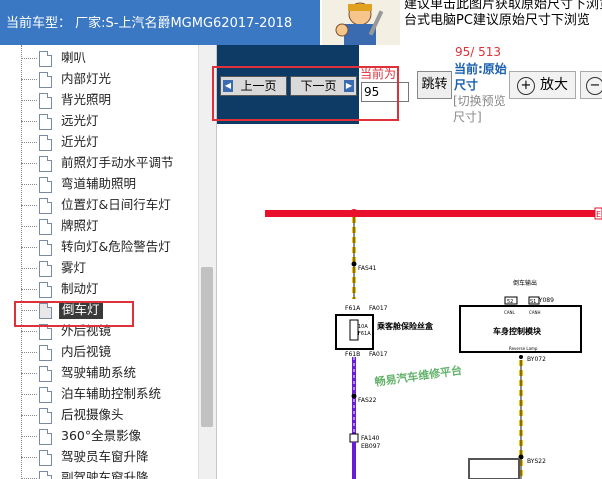 The height and width of the screenshot is (479, 602). What do you see at coordinates (74, 314) in the screenshot?
I see `selected-item-highlight-box` at bounding box center [74, 314].